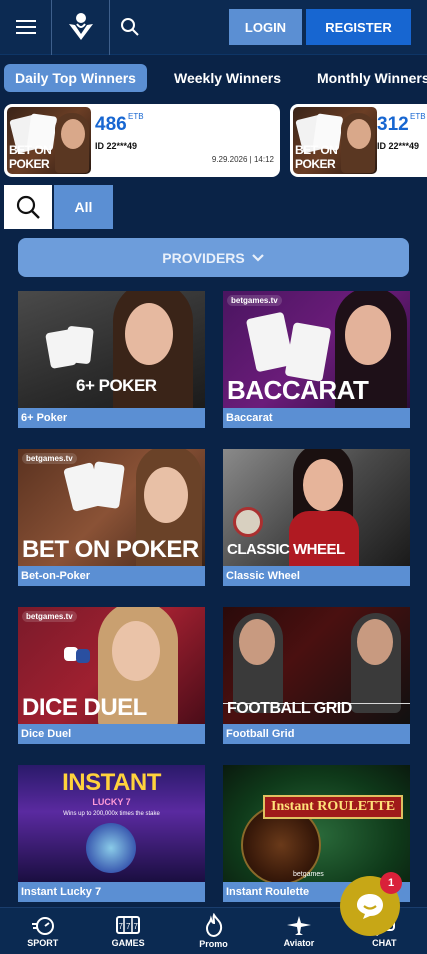  Describe the element at coordinates (298, 925) in the screenshot. I see `airplane-icon` at that location.